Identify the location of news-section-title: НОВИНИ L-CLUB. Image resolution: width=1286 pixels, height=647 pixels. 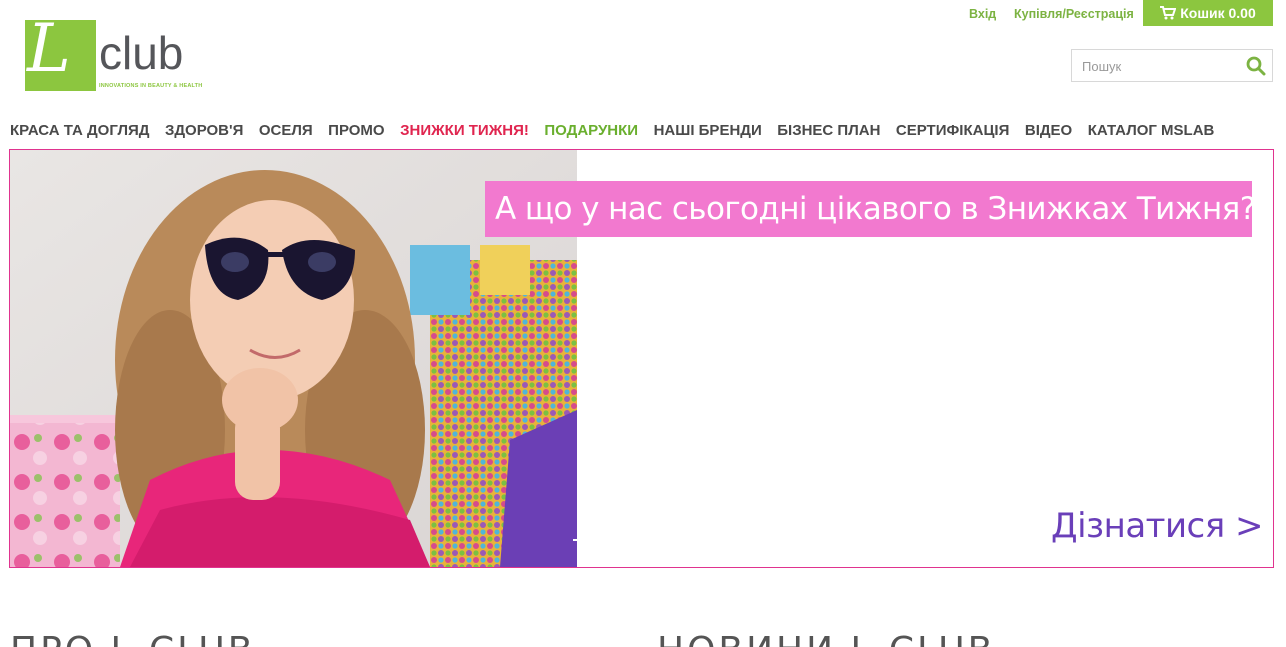
(826, 638).